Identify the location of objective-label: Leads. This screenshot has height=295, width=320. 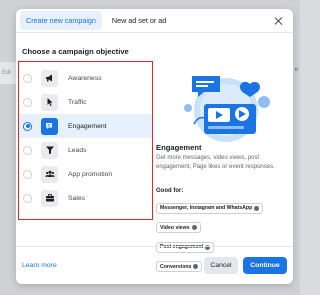
(77, 150).